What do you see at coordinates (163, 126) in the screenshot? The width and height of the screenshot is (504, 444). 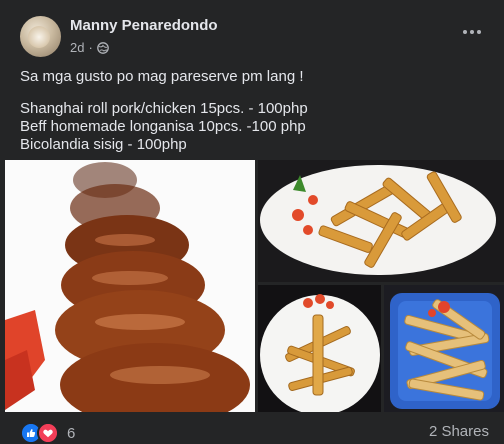 I see `post-text-line: Beff homemade longanisa 10pcs. -100 php` at bounding box center [163, 126].